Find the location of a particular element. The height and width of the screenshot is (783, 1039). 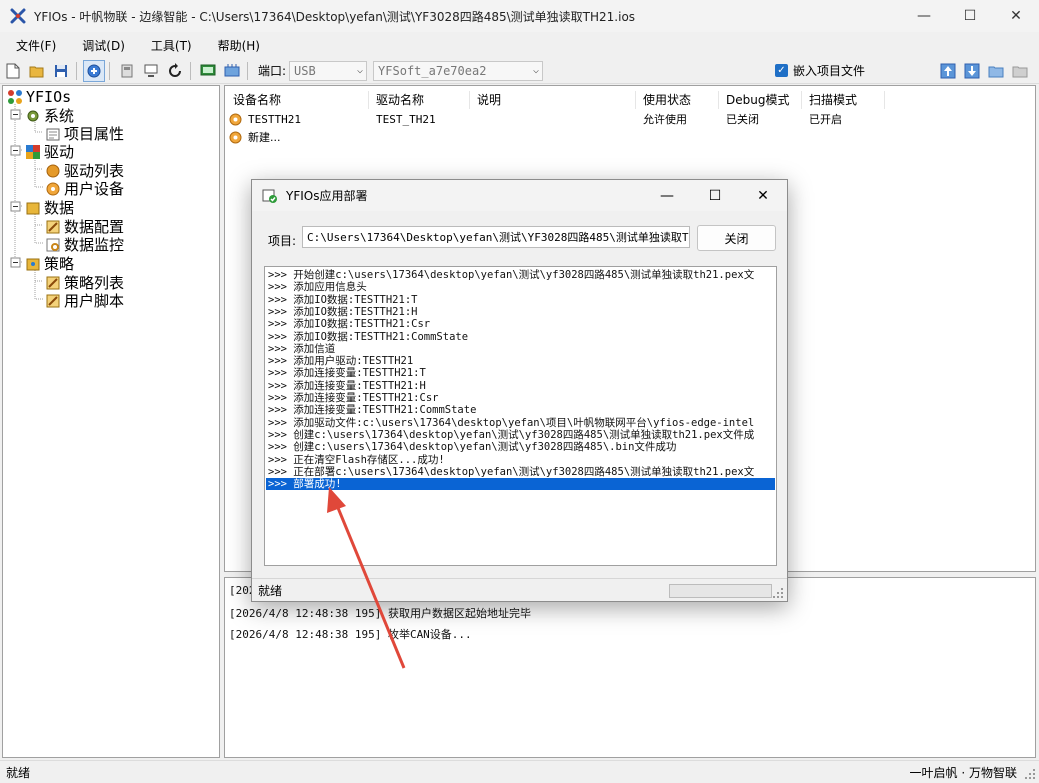

dialog-minimize-button: — is located at coordinates (667, 195).